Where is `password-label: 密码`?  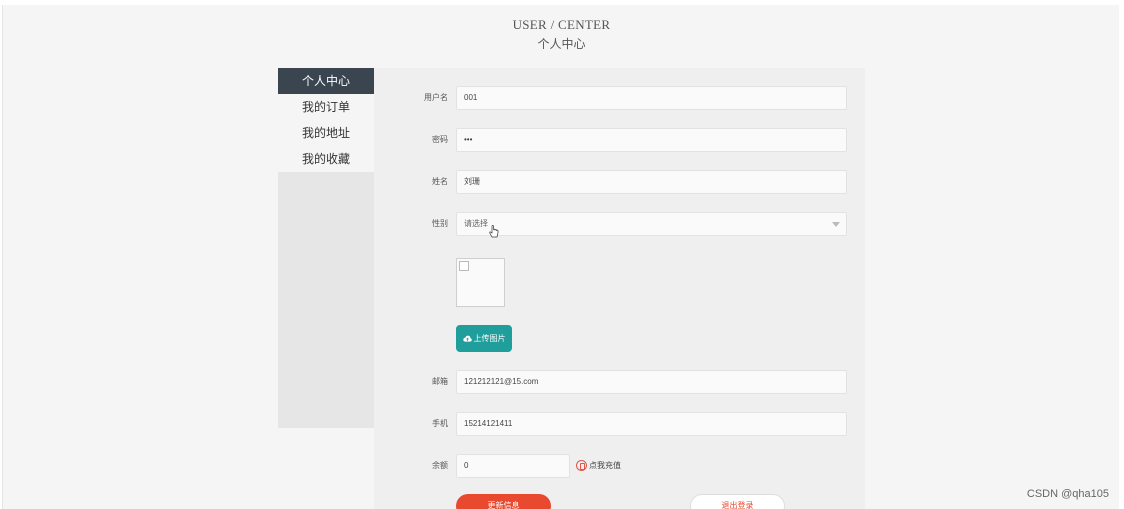
password-label: 密码 is located at coordinates (440, 139).